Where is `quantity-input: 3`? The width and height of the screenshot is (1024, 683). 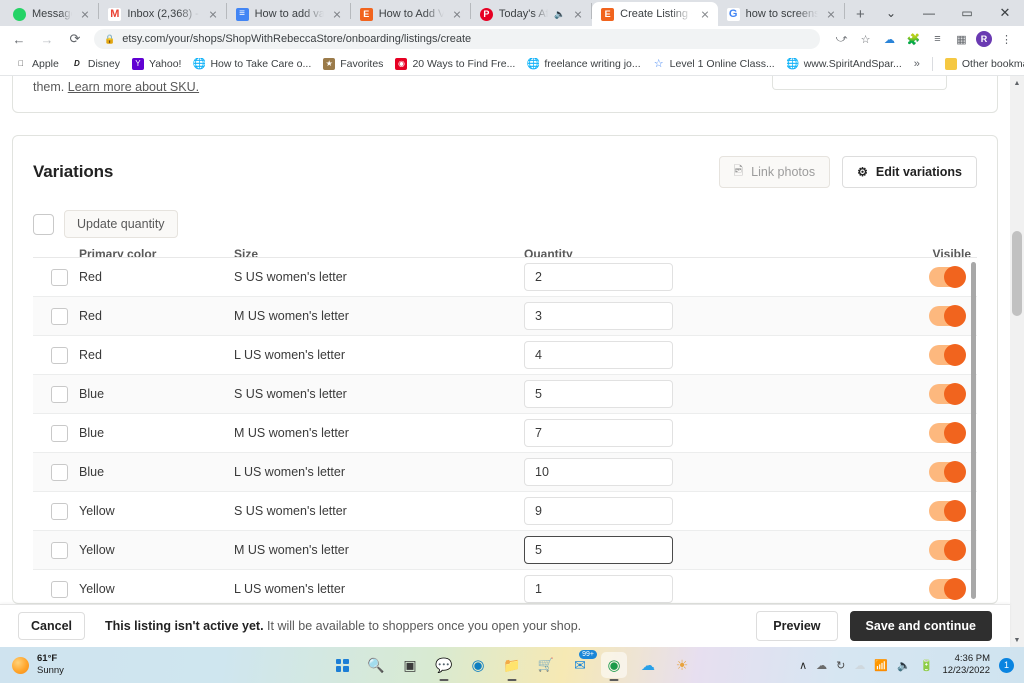
quantity-input: 3 is located at coordinates (598, 316).